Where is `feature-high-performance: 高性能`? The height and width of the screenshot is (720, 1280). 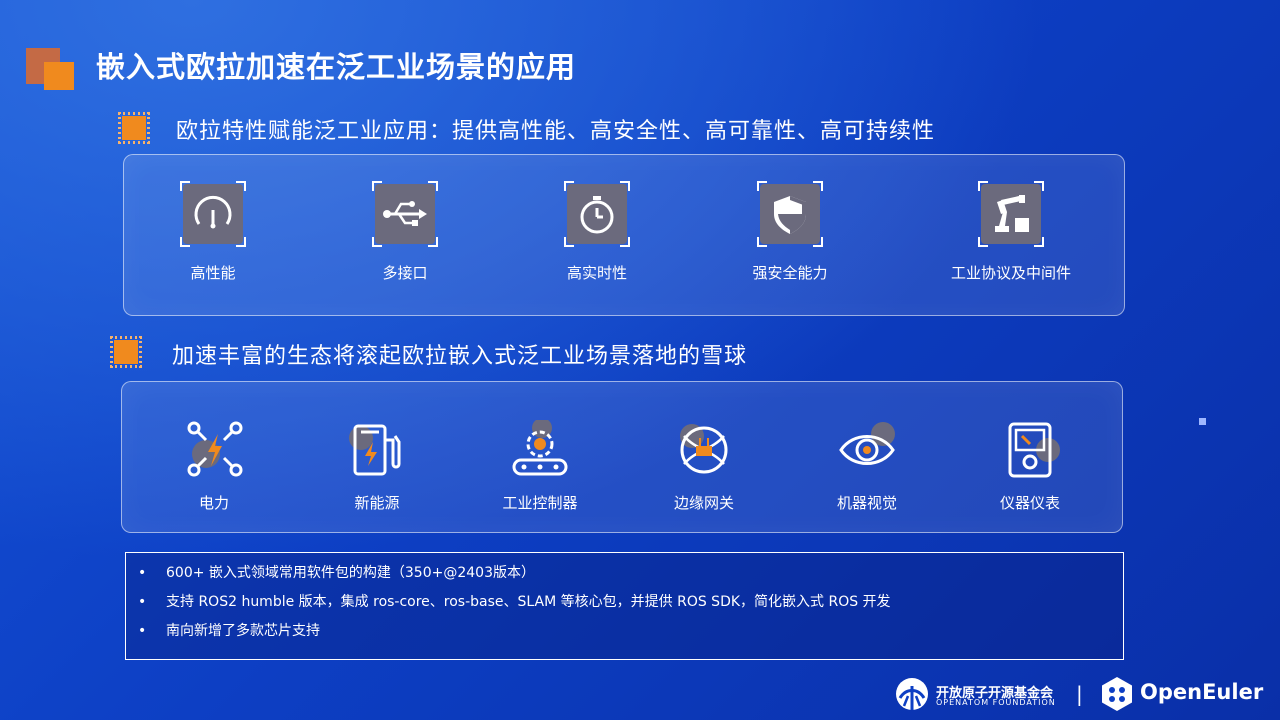
feature-high-performance: 高性能 is located at coordinates (213, 232).